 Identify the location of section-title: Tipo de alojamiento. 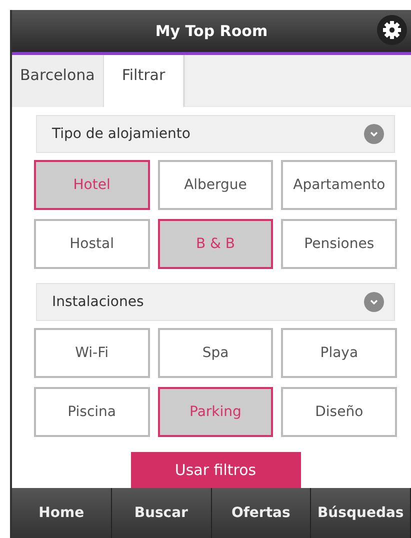
(121, 134).